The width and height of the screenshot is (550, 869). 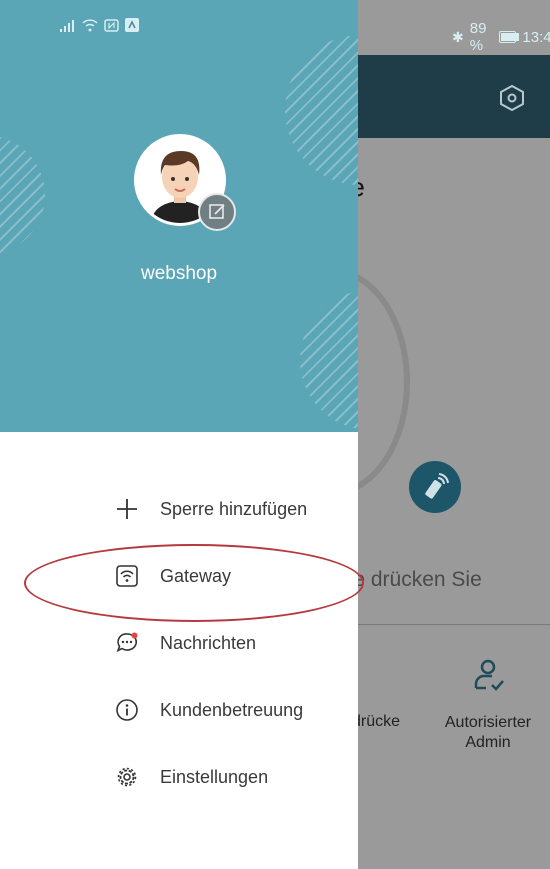 I want to click on gear-icon, so click(x=127, y=777).